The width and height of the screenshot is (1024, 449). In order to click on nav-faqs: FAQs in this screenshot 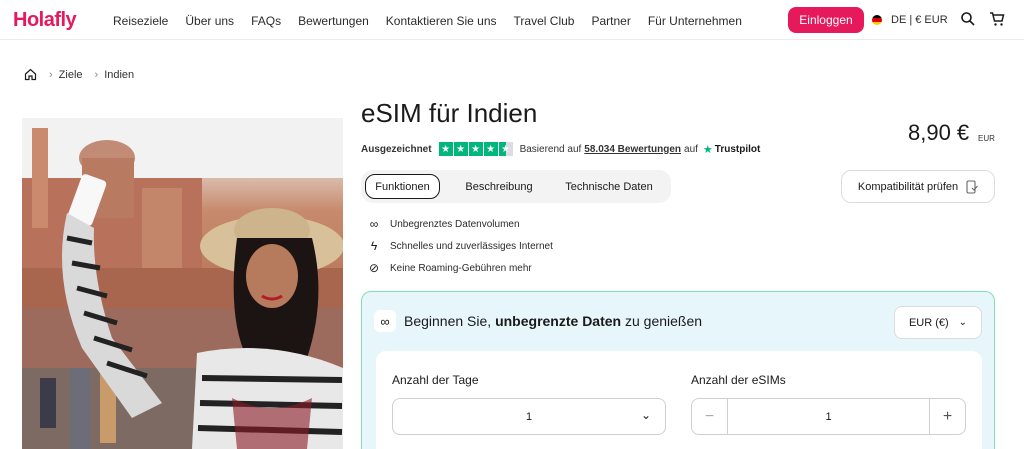, I will do `click(266, 21)`.